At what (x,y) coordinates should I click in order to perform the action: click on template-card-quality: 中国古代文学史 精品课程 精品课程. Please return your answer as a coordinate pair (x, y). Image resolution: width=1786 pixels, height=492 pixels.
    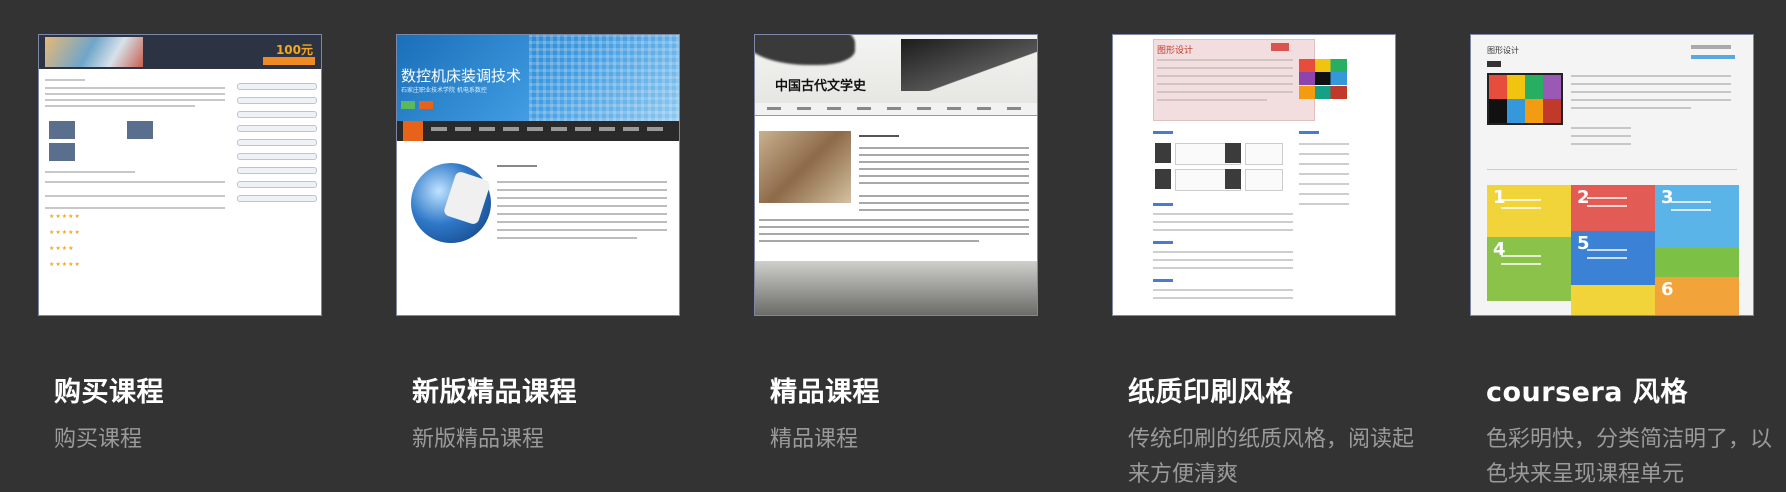
    Looking at the image, I should click on (896, 243).